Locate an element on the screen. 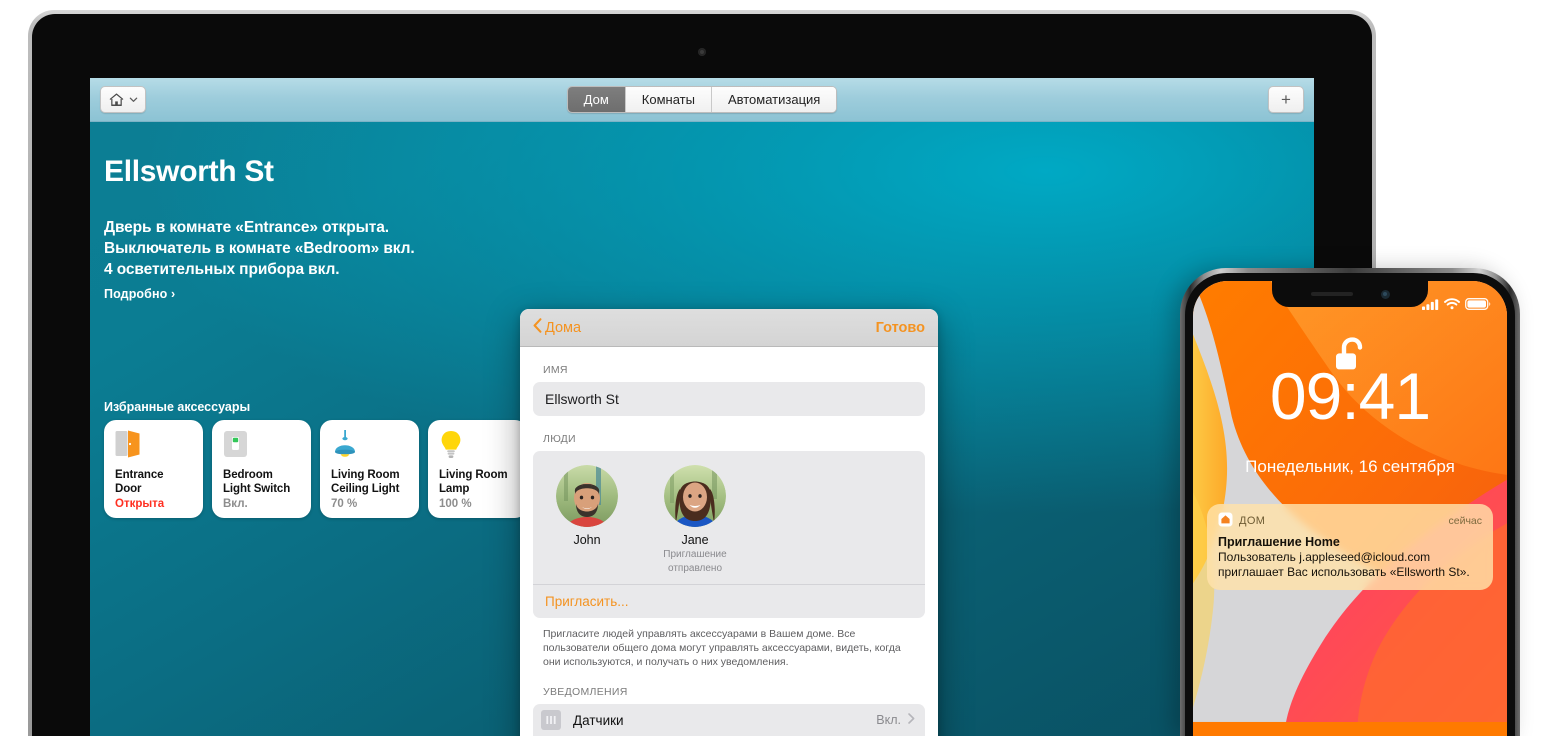  phone-notch is located at coordinates (1350, 294).